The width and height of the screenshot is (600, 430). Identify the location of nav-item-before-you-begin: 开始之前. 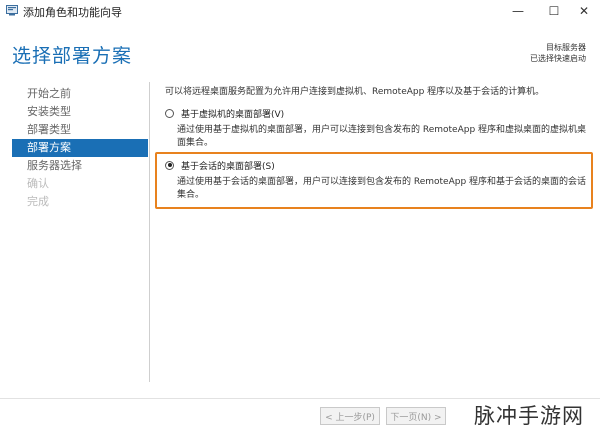
(80, 94).